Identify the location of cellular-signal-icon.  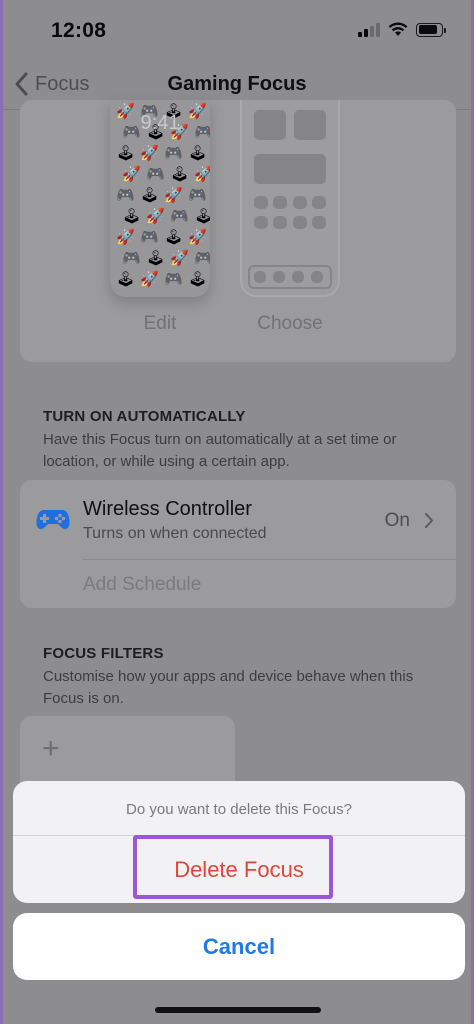
(369, 29).